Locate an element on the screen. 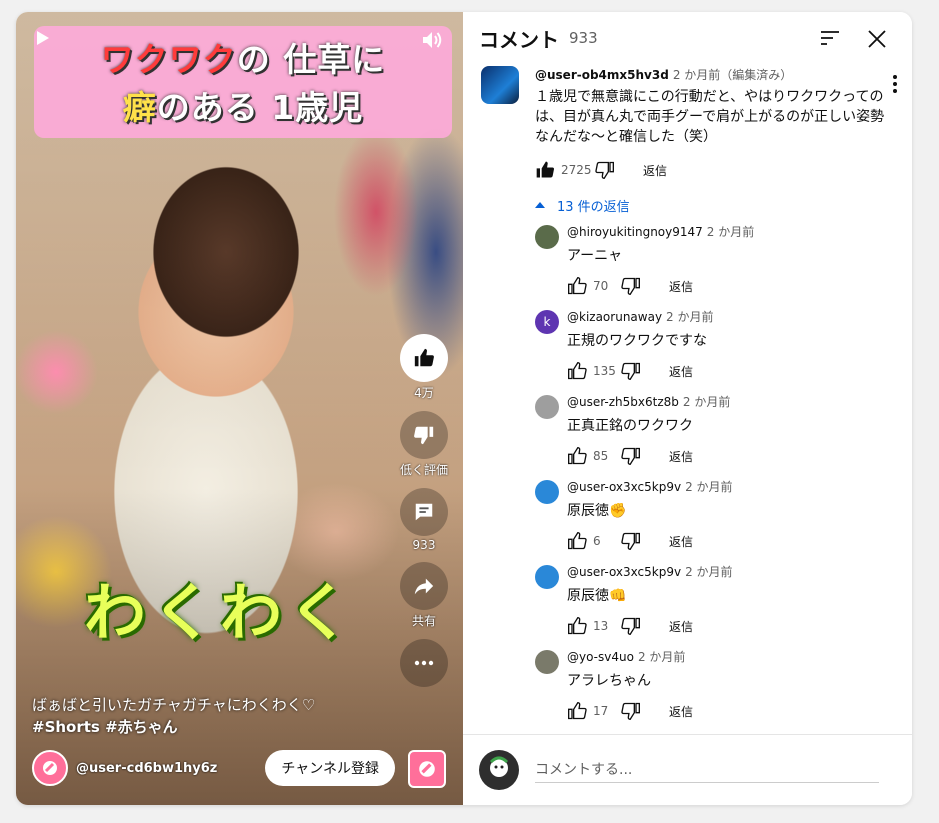  reply-actions: 85 返信 is located at coordinates (731, 456).